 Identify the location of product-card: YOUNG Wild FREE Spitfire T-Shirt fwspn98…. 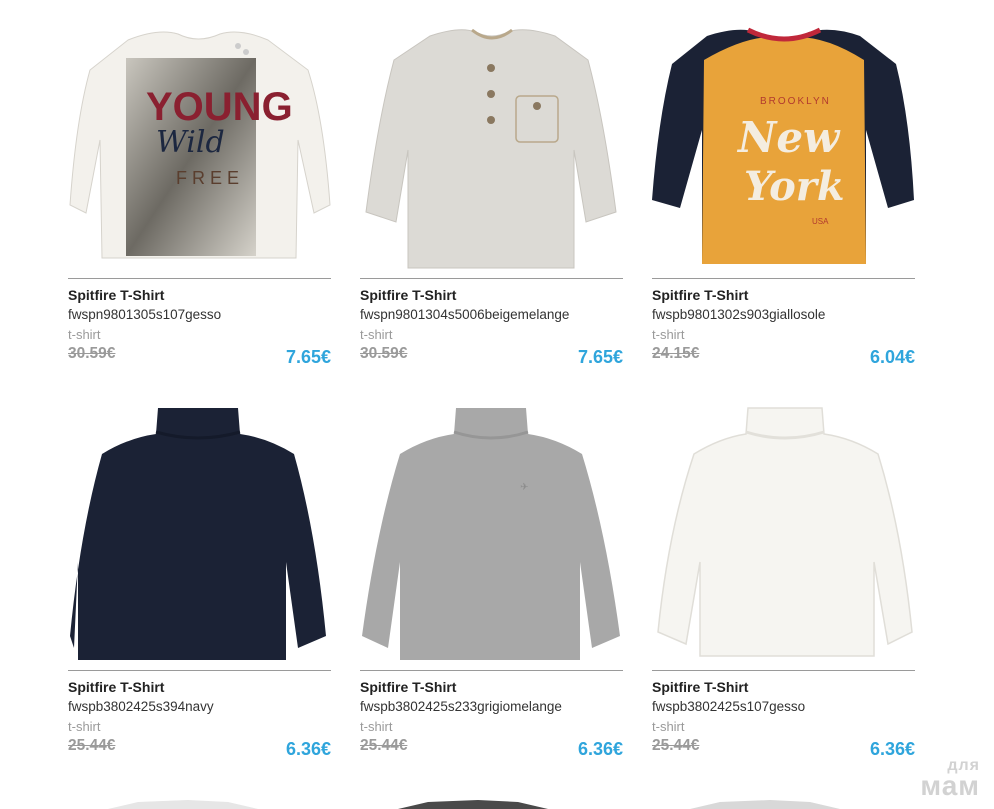
(199, 196).